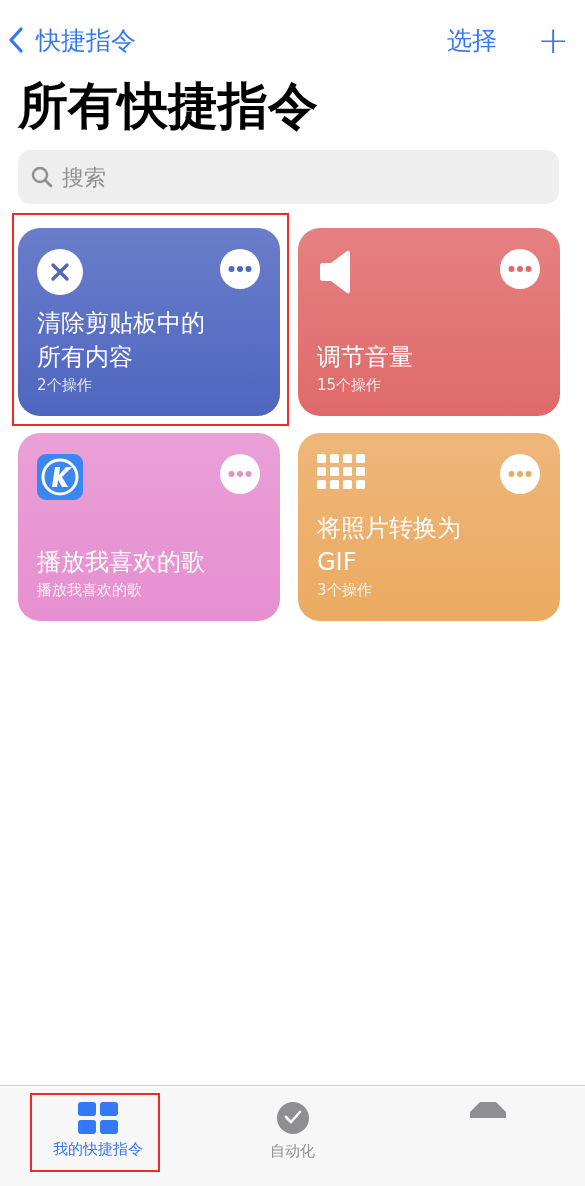  I want to click on tab-item, so click(487, 1110).